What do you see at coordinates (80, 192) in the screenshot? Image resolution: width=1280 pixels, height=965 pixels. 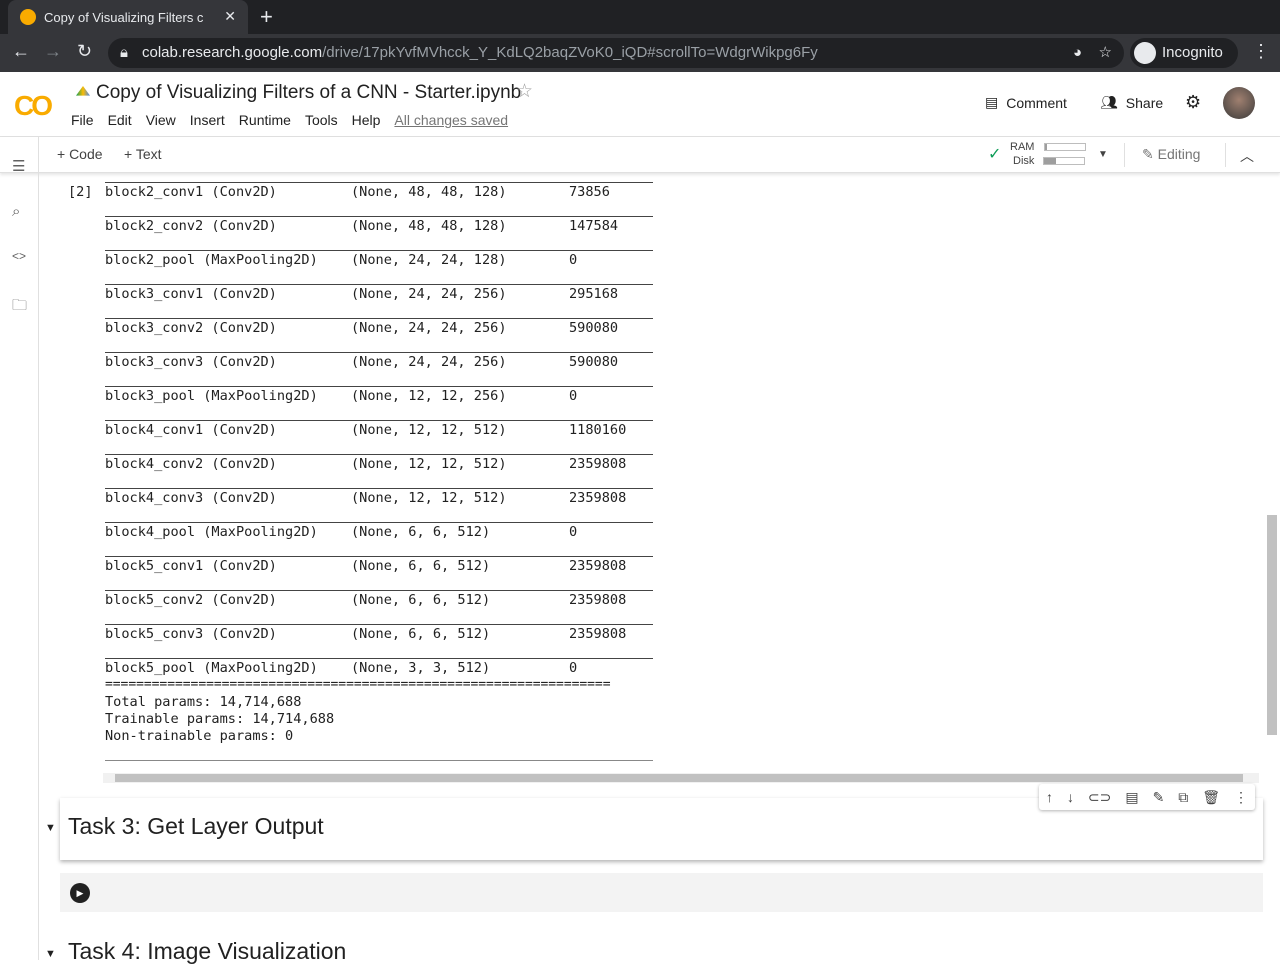 I see `execution-count: [2]` at bounding box center [80, 192].